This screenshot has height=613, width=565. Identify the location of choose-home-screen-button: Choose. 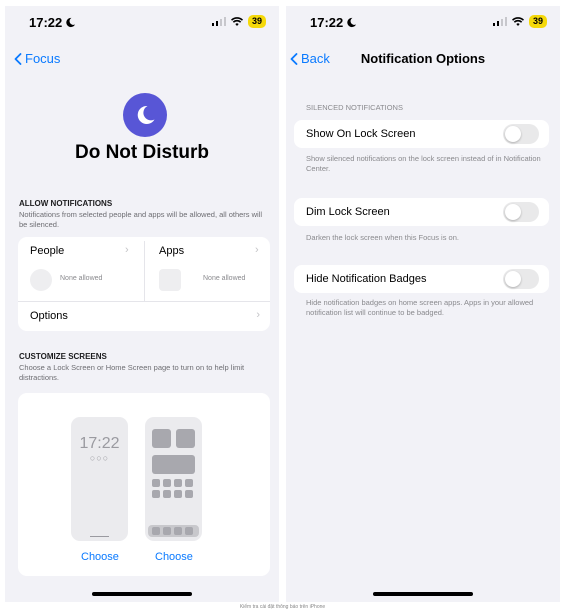
(174, 557).